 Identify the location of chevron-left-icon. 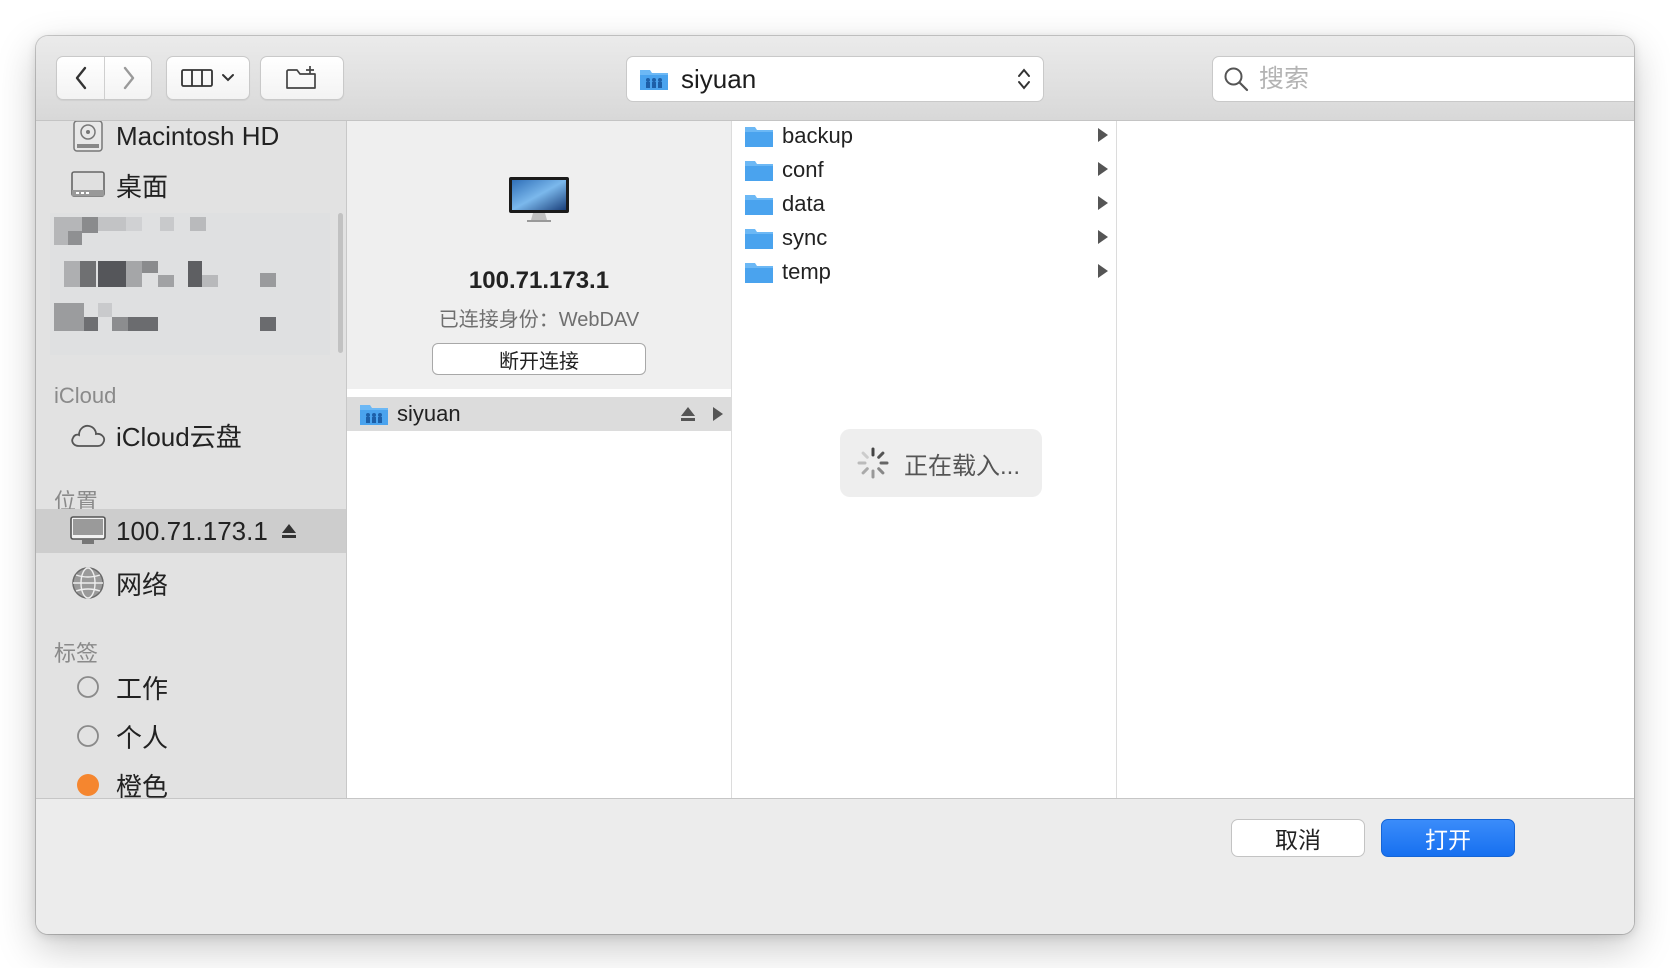
(81, 78).